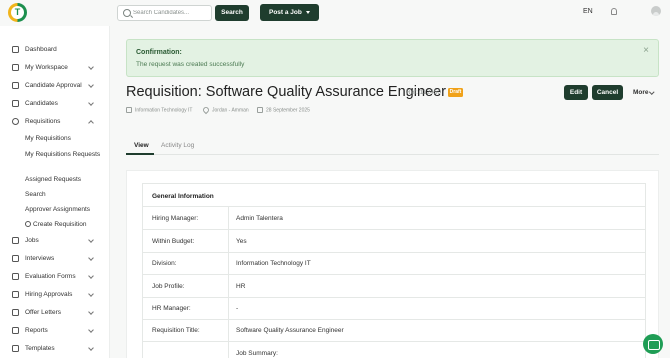 Image resolution: width=670 pixels, height=358 pixels. Describe the element at coordinates (32, 240) in the screenshot. I see `sidebar-item-label: Jobs` at that location.